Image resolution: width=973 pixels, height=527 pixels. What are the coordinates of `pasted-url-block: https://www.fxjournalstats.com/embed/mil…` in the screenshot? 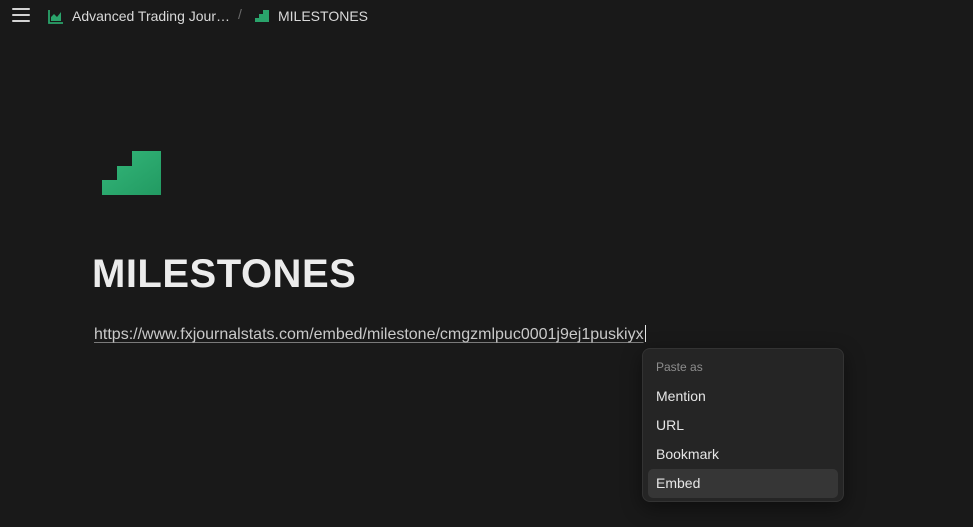 It's located at (370, 334).